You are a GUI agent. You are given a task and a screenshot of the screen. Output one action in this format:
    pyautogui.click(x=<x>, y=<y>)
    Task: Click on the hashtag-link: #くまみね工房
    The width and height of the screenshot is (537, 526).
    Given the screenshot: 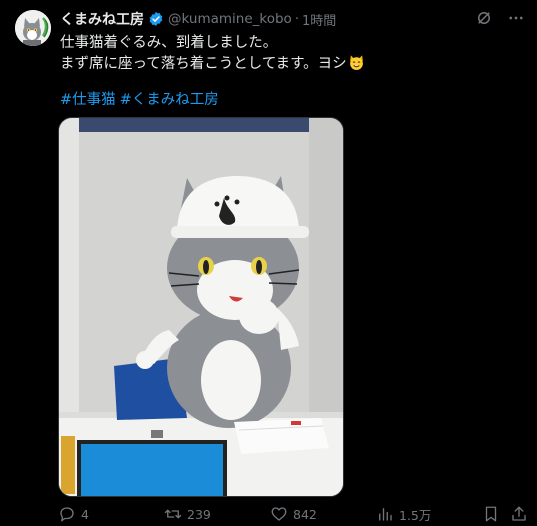 What is the action you would take?
    pyautogui.click(x=169, y=100)
    